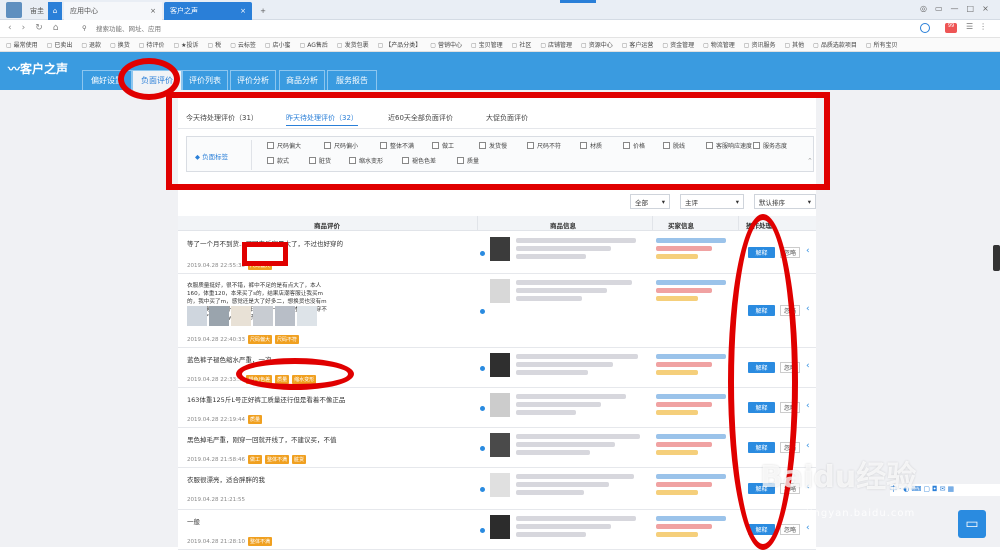 The image size is (1000, 550). Describe the element at coordinates (37, 11) in the screenshot. I see `tab-home: 宙圭` at that location.